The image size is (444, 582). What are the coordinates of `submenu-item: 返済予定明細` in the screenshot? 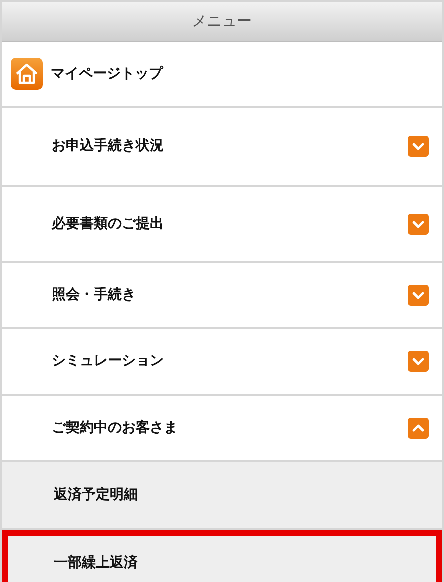 It's located at (222, 495).